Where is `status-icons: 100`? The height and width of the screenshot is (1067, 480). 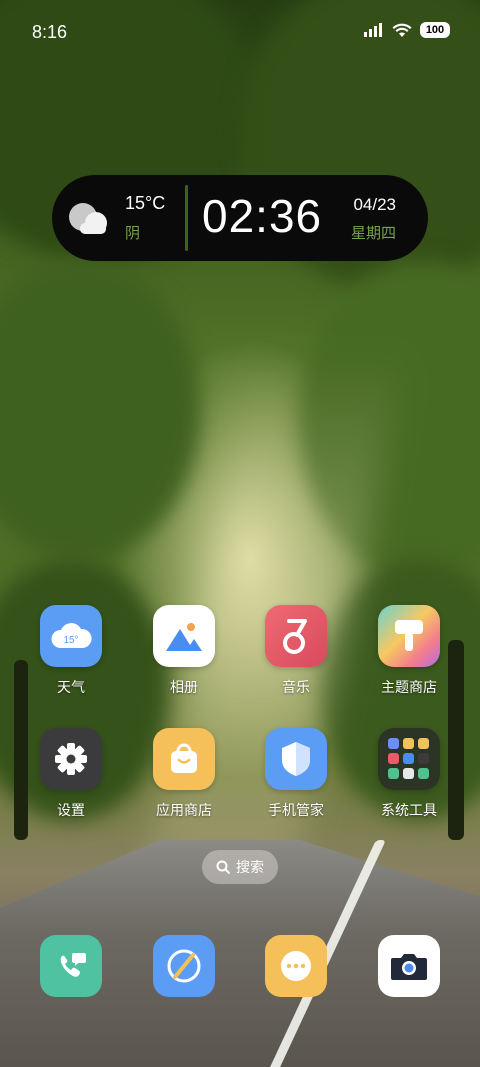
status-icons: 100 is located at coordinates (407, 30).